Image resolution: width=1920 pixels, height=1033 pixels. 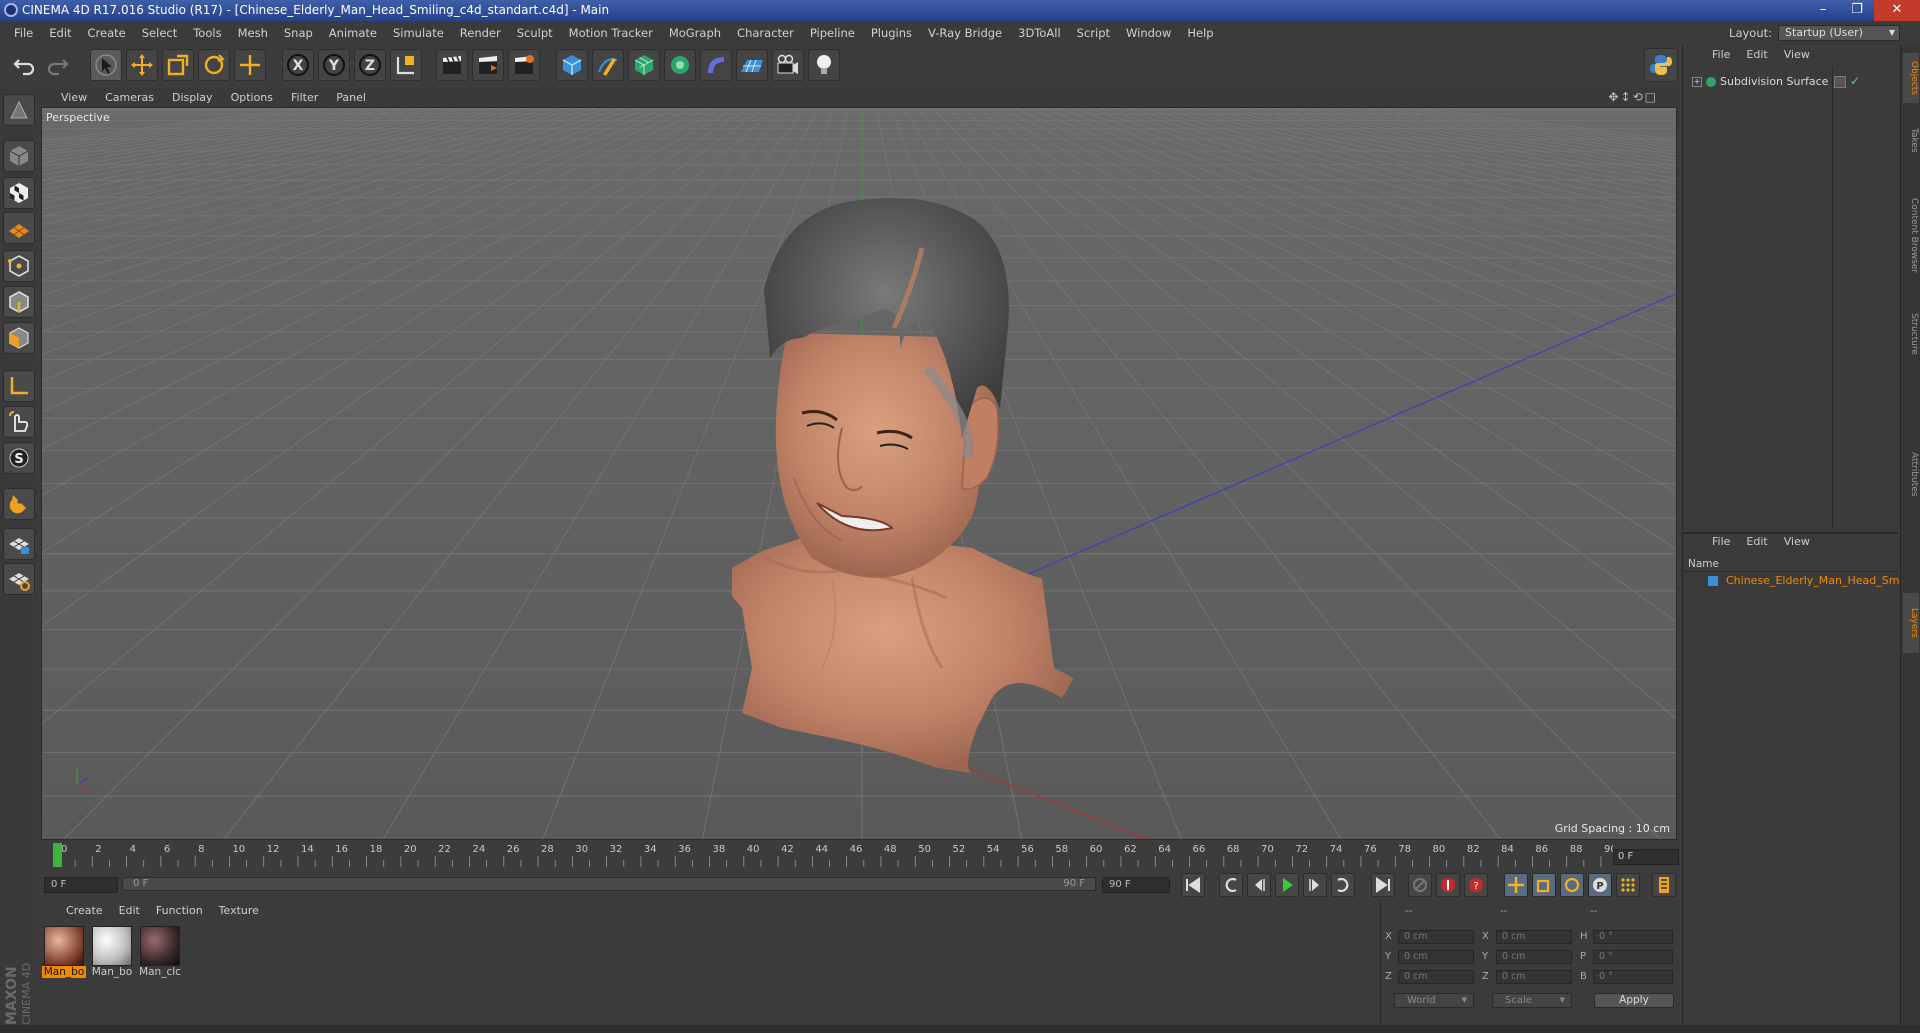 What do you see at coordinates (1343, 885) in the screenshot?
I see `next-key-button` at bounding box center [1343, 885].